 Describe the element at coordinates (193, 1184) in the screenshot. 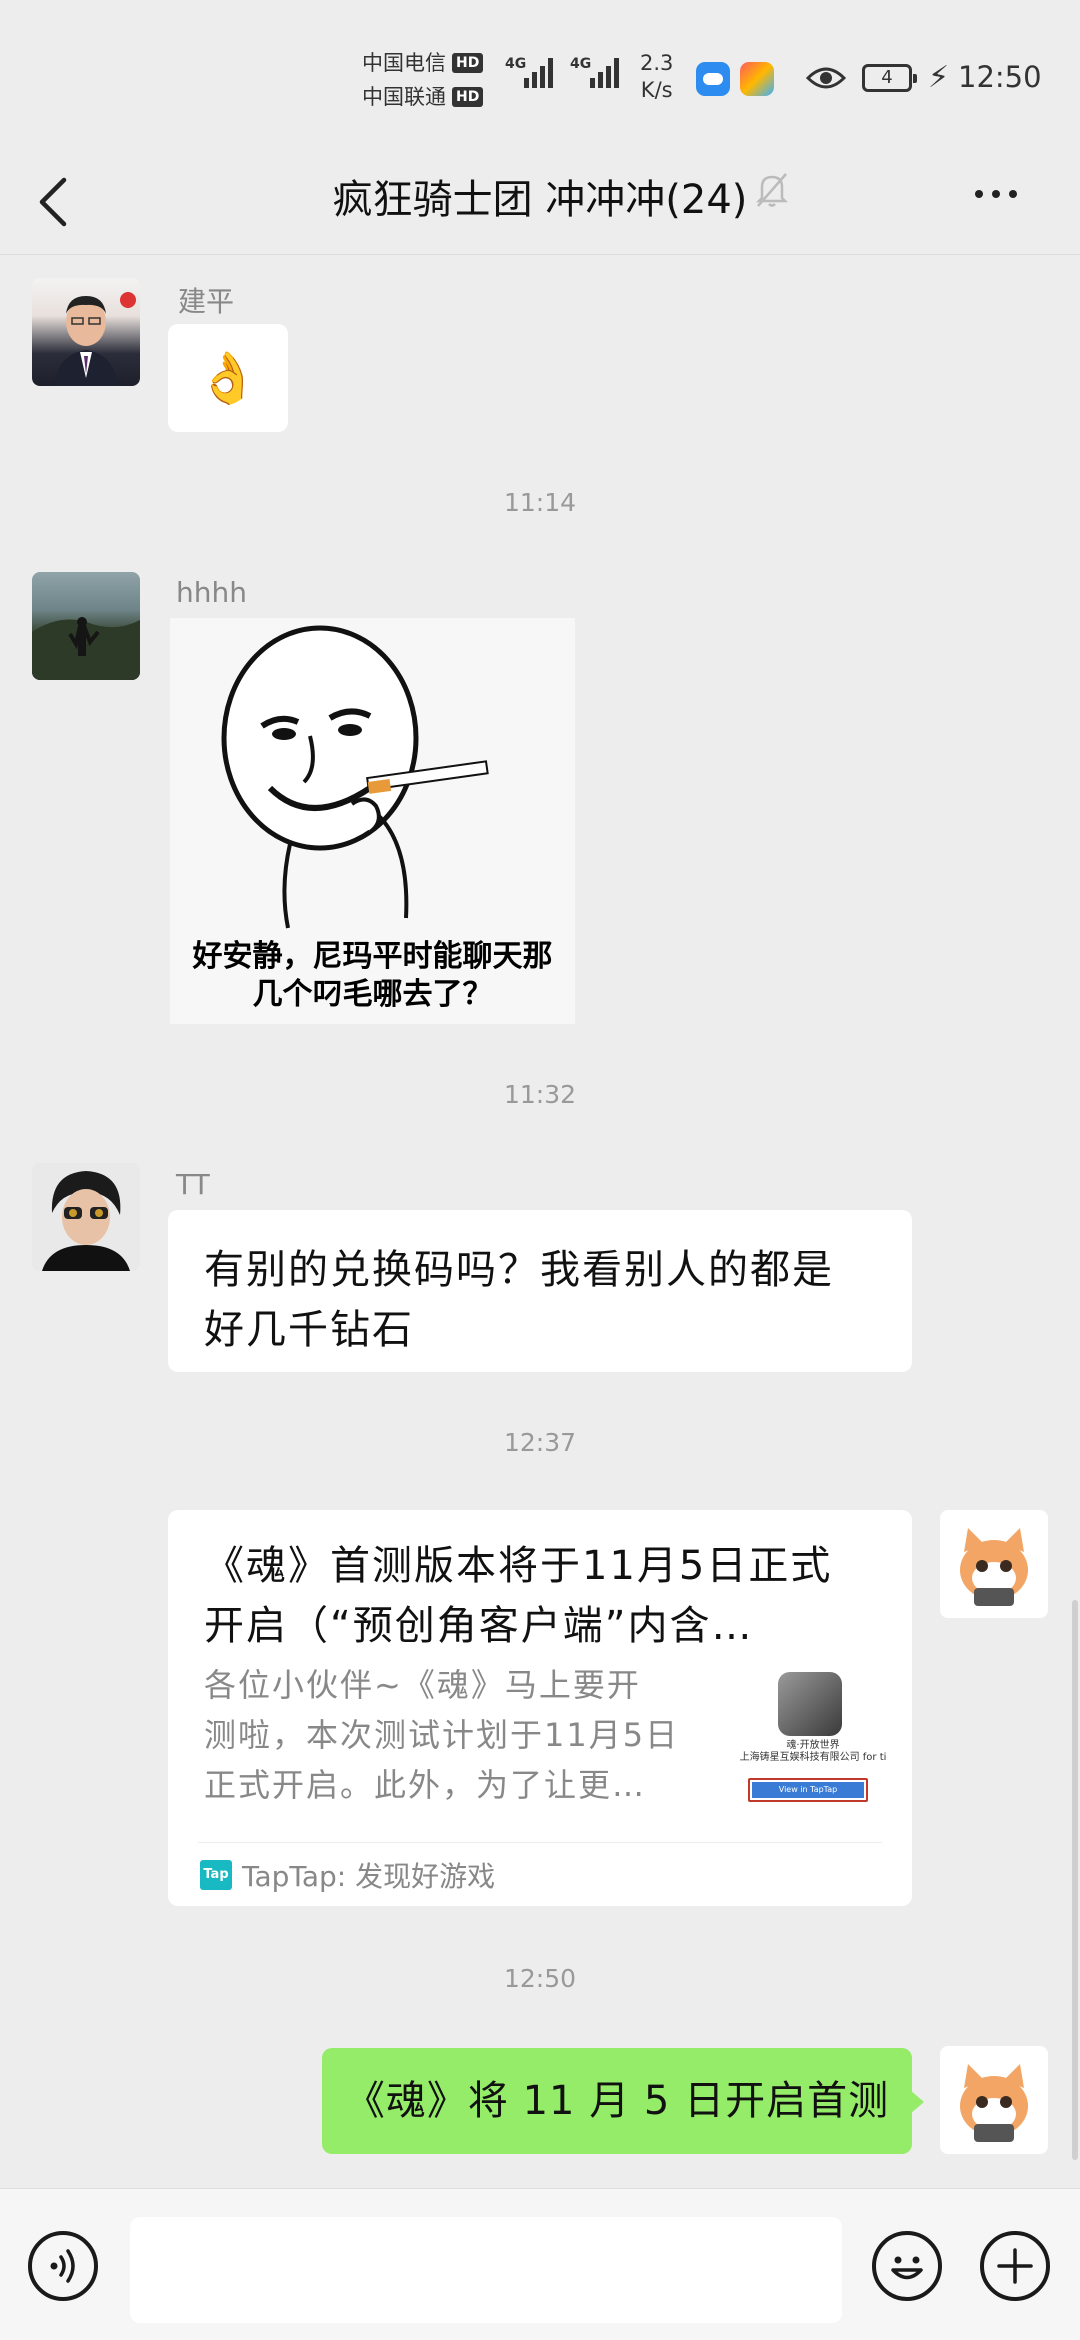

I see `sender-name: TT` at that location.